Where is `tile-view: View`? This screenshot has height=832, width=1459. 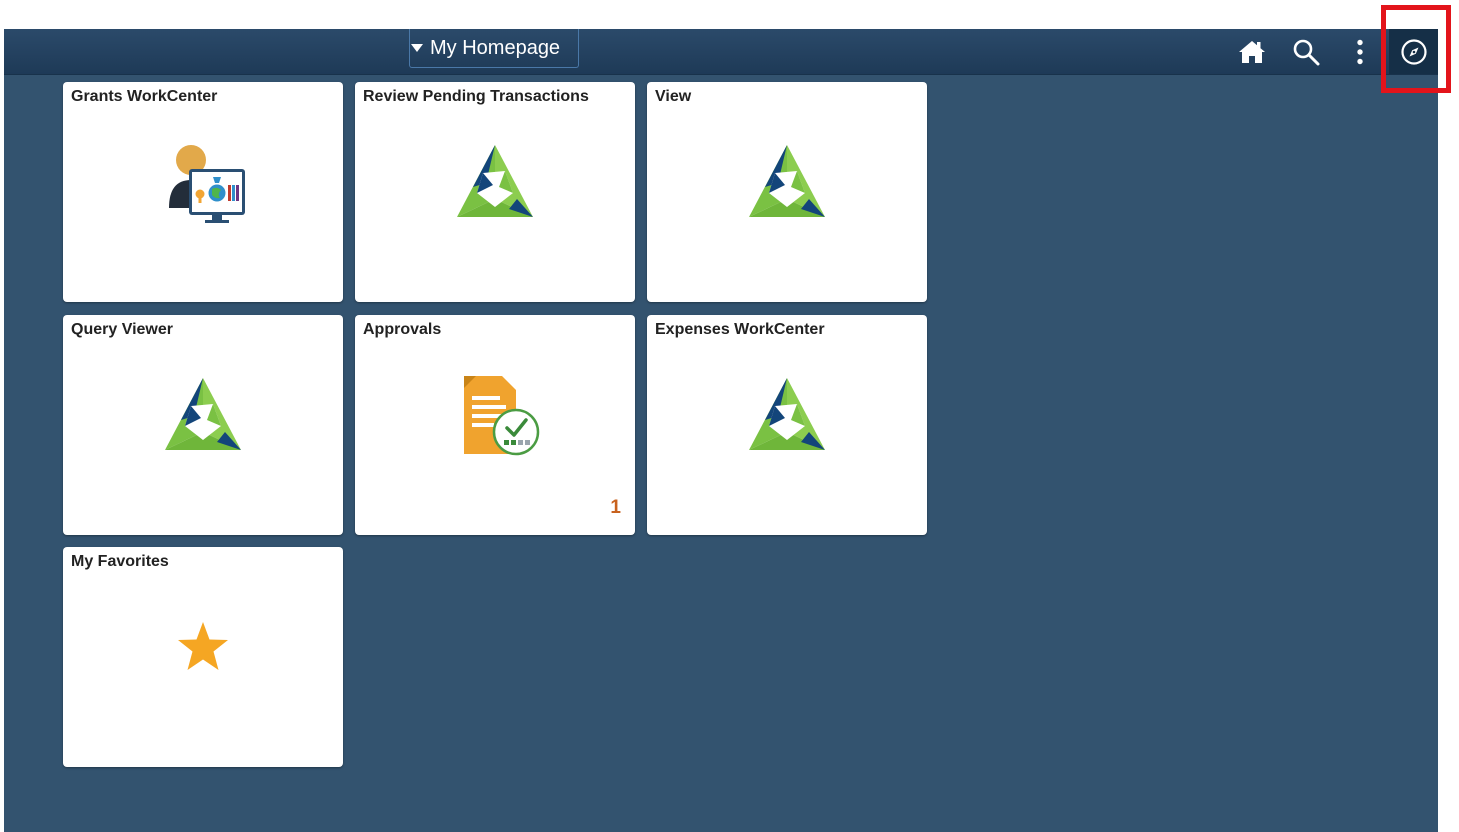 tile-view: View is located at coordinates (787, 192).